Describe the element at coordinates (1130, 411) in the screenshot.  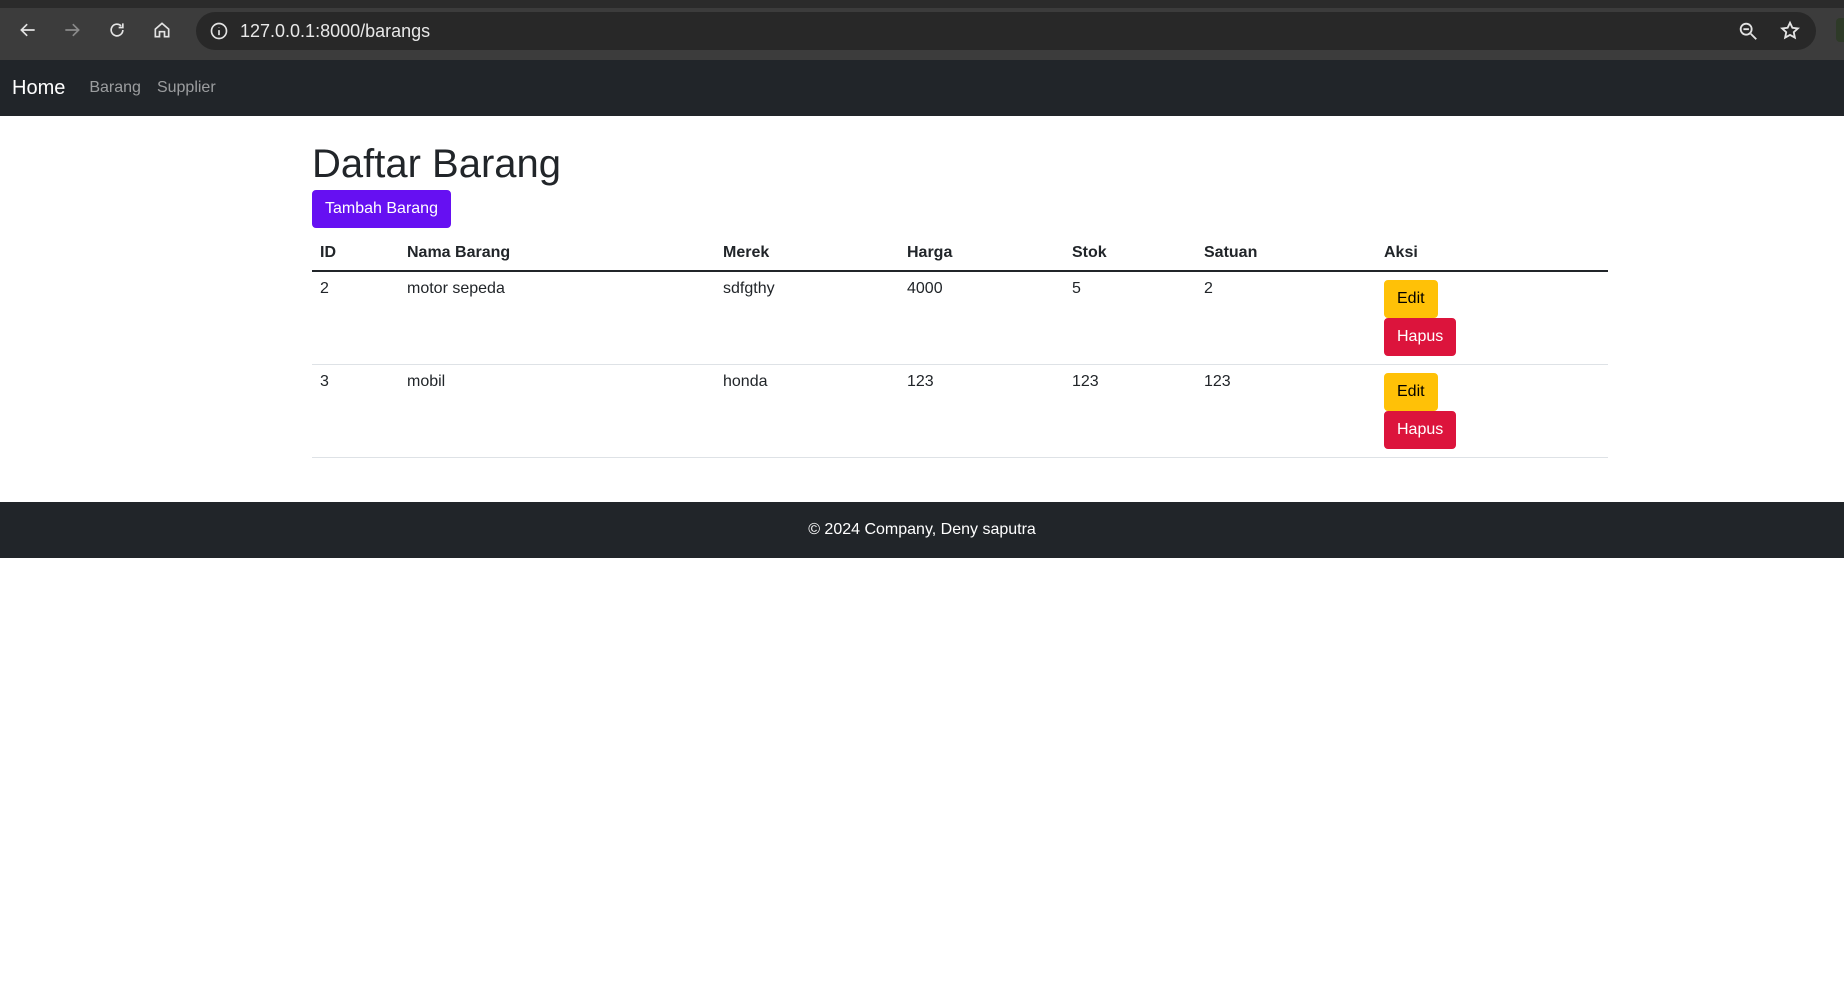
I see `cell-stok: 123` at that location.